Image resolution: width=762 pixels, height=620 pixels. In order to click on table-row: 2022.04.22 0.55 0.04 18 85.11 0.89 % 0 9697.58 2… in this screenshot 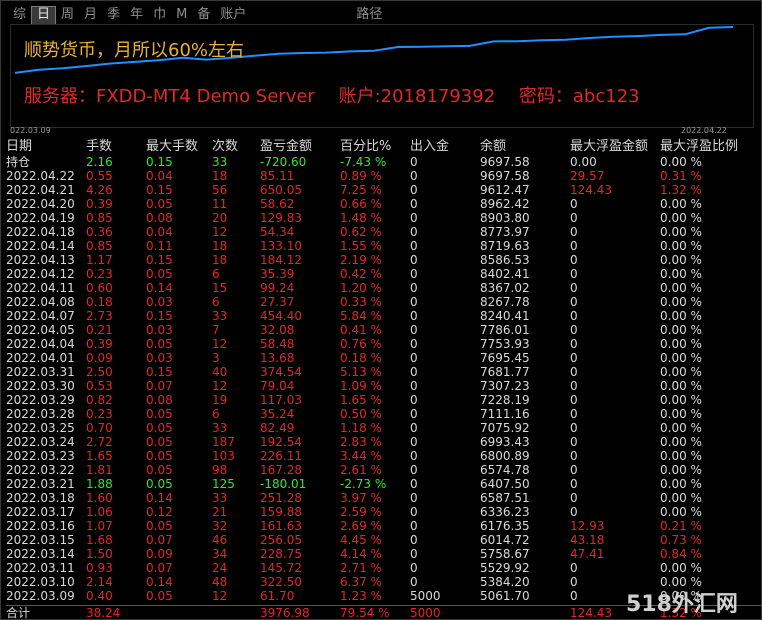, I will do `click(384, 176)`.